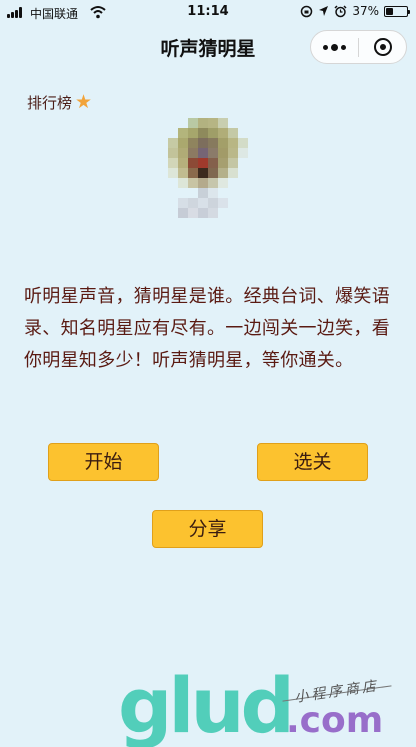  I want to click on close-miniprogram-icon, so click(382, 47).